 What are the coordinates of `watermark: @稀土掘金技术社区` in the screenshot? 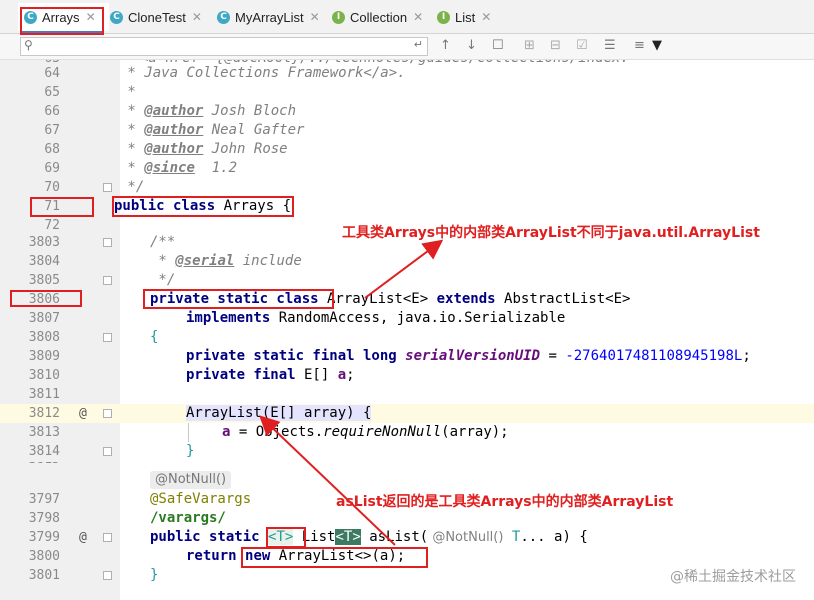 It's located at (733, 577).